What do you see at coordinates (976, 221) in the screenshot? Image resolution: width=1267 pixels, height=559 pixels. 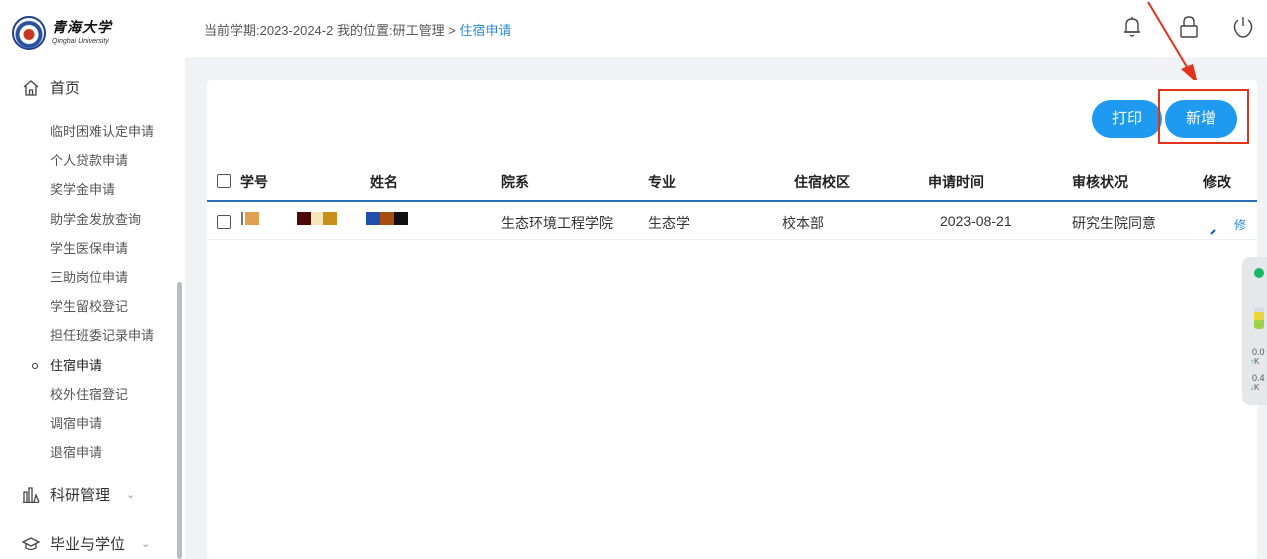 I see `cell-apply-date: 2023-08-21` at bounding box center [976, 221].